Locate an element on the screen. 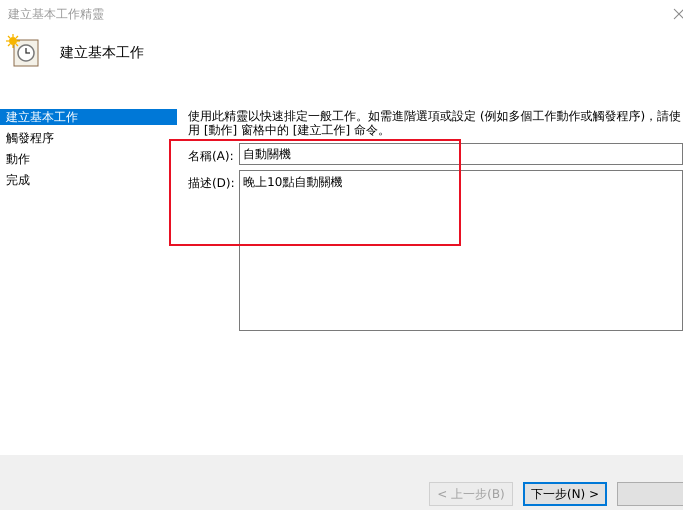  intro-text: 使用此精靈以快速排定一般工作。如需進階選項或設定 (例如多個工作動作或觸發程序)，請使用 [動作] 窗格中的 [建立工作] 命令。 is located at coordinates (435, 123).